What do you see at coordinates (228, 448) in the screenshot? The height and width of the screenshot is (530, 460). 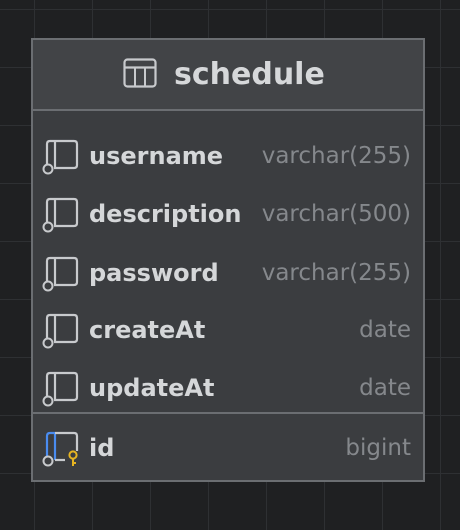 I see `column-row-id: id bigint` at bounding box center [228, 448].